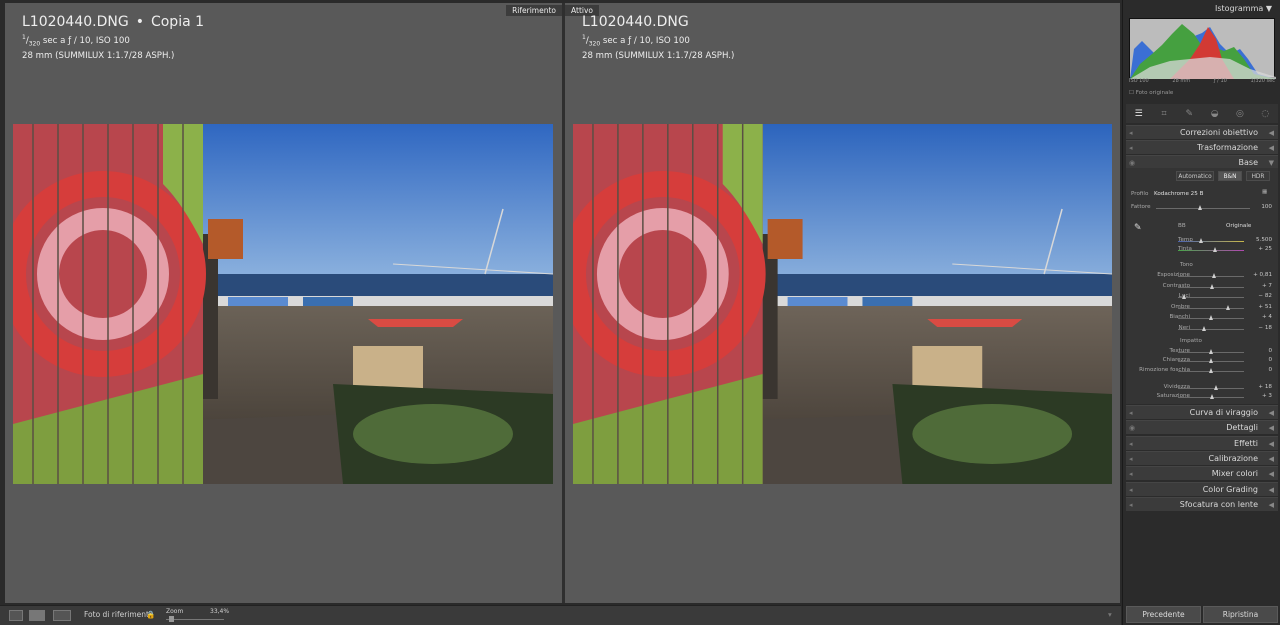 Image resolution: width=1280 pixels, height=625 pixels. What do you see at coordinates (1215, 114) in the screenshot?
I see `masking-icon: ◒` at bounding box center [1215, 114].